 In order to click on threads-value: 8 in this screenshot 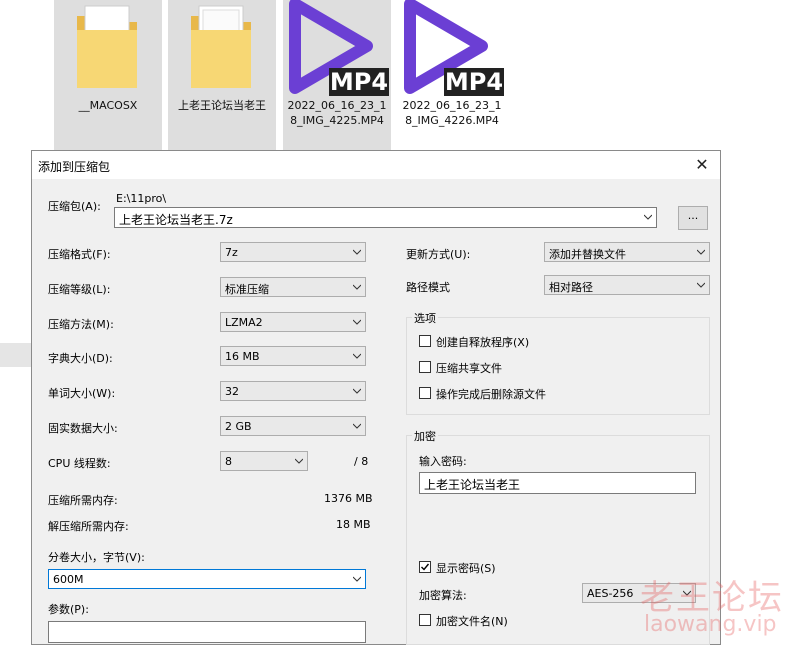, I will do `click(228, 461)`.